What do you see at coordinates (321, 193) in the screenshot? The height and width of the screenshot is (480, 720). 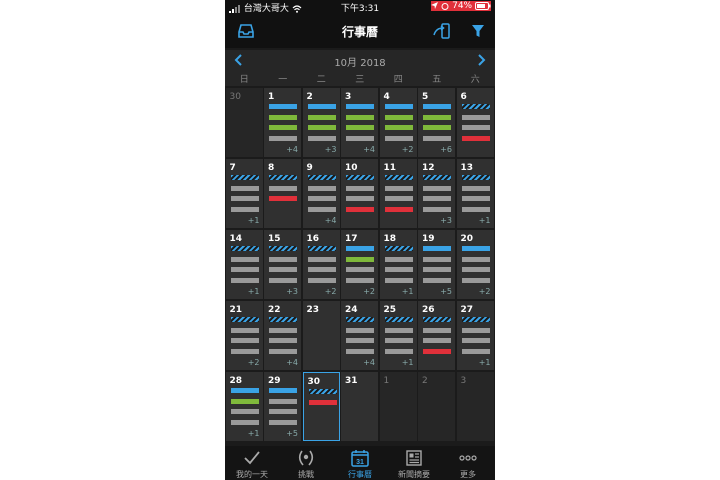 I see `calendar-day: 9 +4` at bounding box center [321, 193].